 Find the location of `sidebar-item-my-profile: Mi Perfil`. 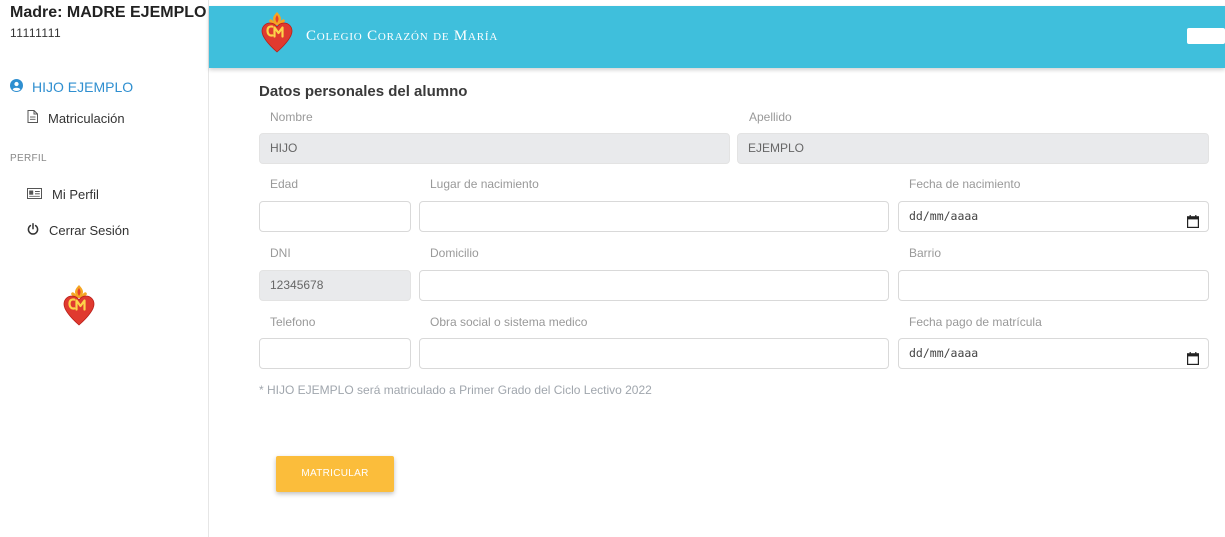

sidebar-item-my-profile: Mi Perfil is located at coordinates (63, 194).